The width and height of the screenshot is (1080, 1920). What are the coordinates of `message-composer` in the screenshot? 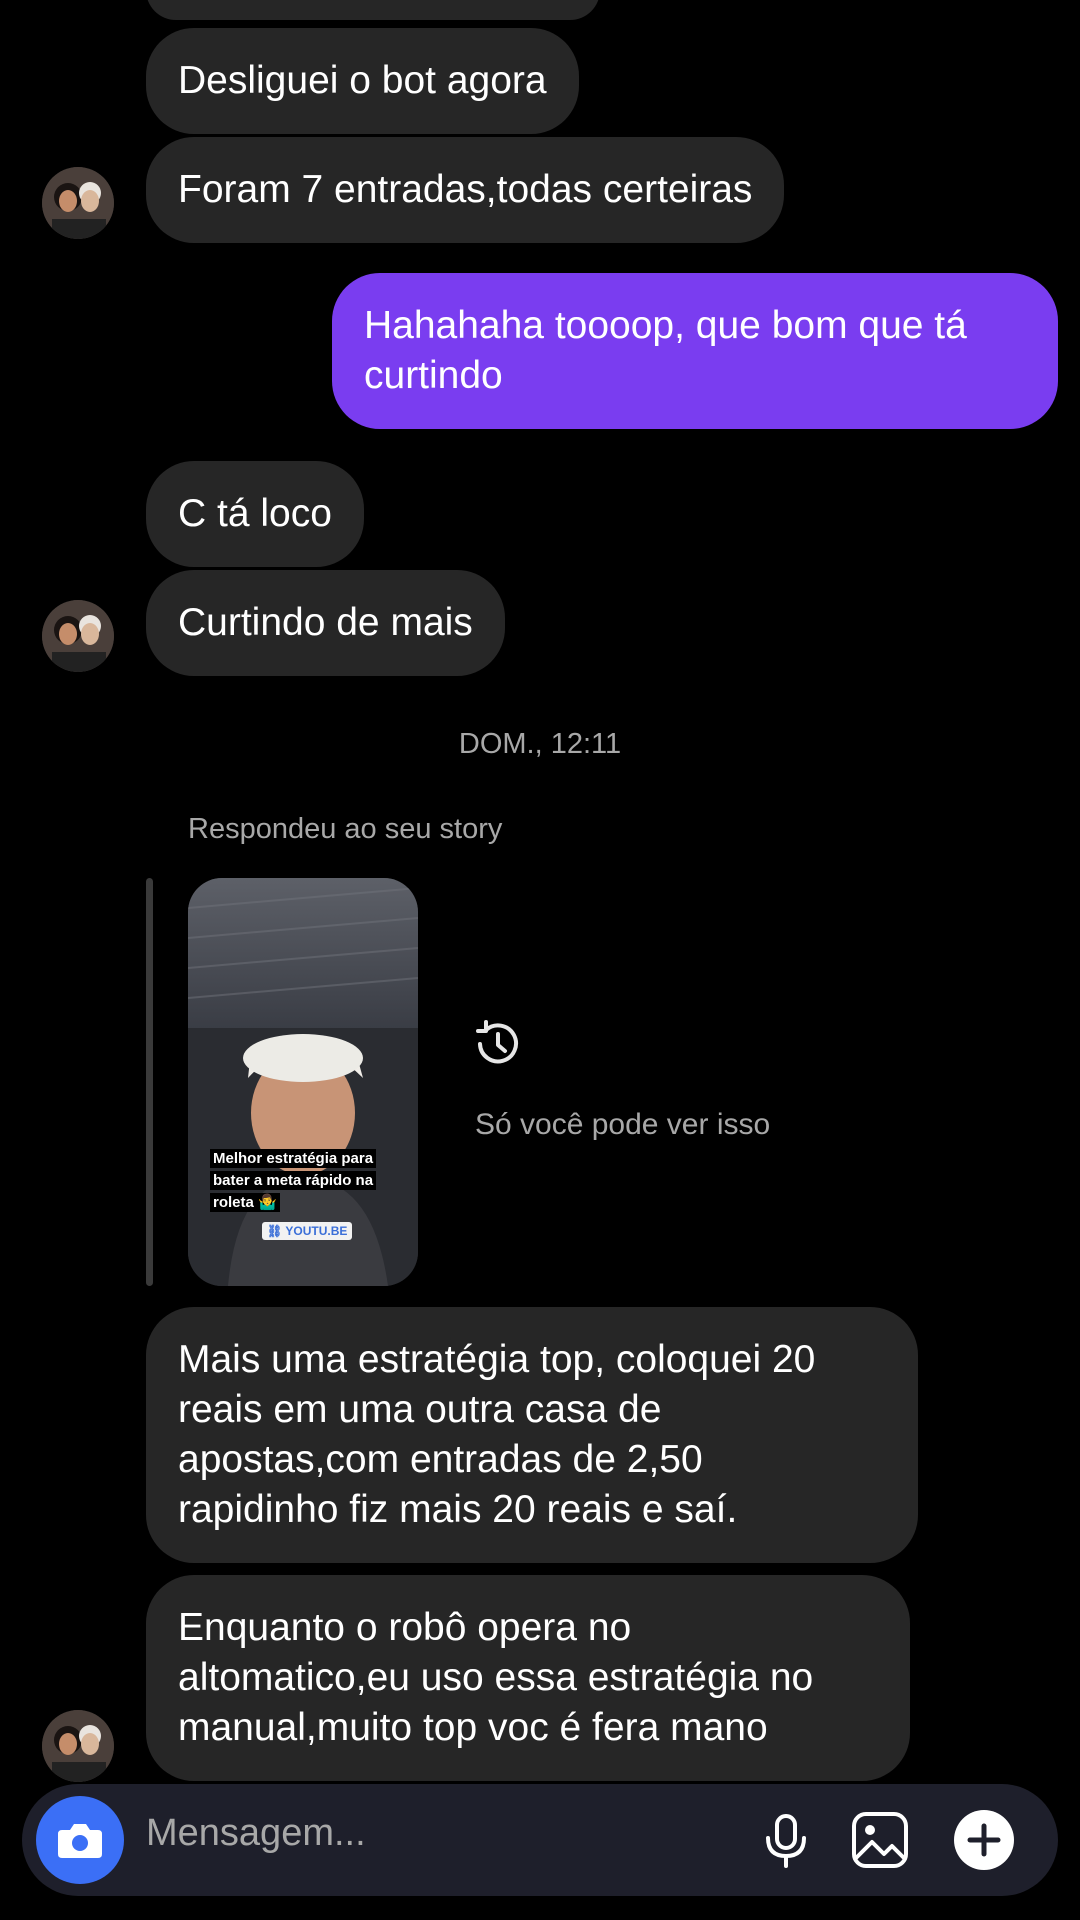 It's located at (540, 1840).